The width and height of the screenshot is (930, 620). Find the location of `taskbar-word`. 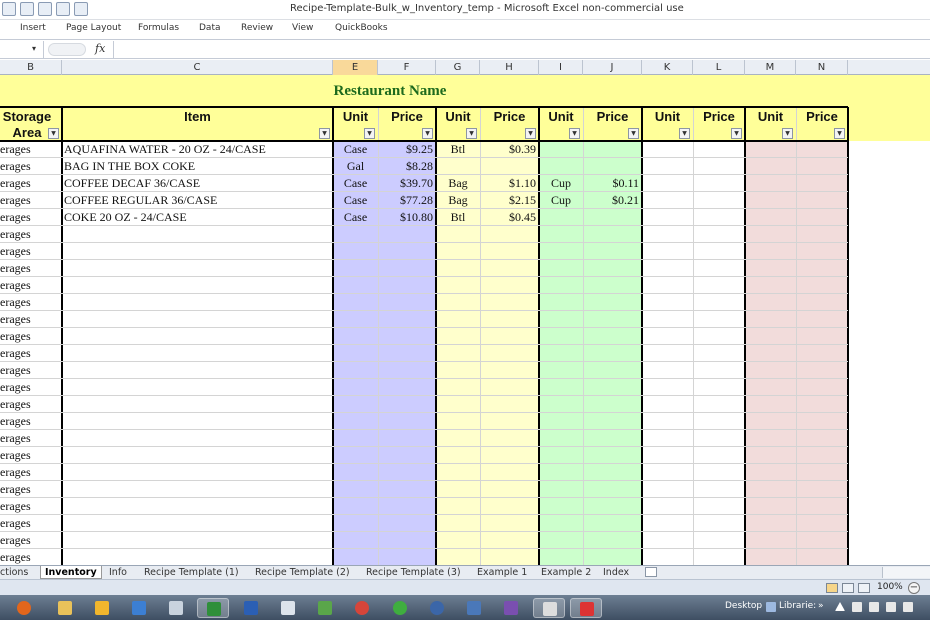

taskbar-word is located at coordinates (251, 608).